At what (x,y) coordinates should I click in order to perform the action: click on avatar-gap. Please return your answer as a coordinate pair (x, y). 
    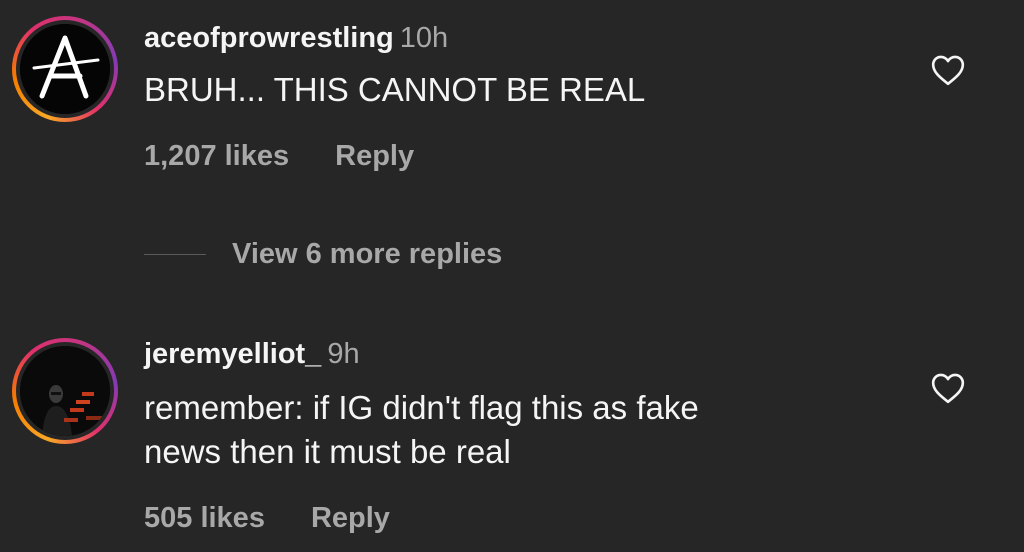
    Looking at the image, I should click on (65, 391).